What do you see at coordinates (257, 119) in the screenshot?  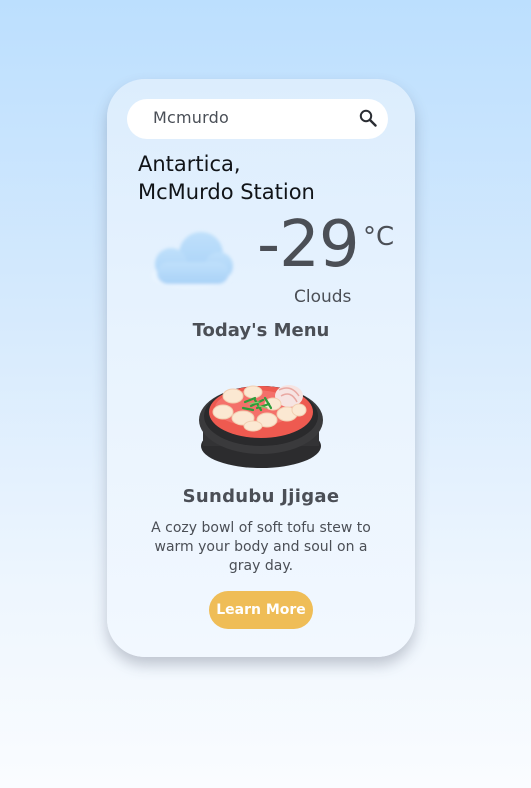 I see `search-bar: Mcmurdo` at bounding box center [257, 119].